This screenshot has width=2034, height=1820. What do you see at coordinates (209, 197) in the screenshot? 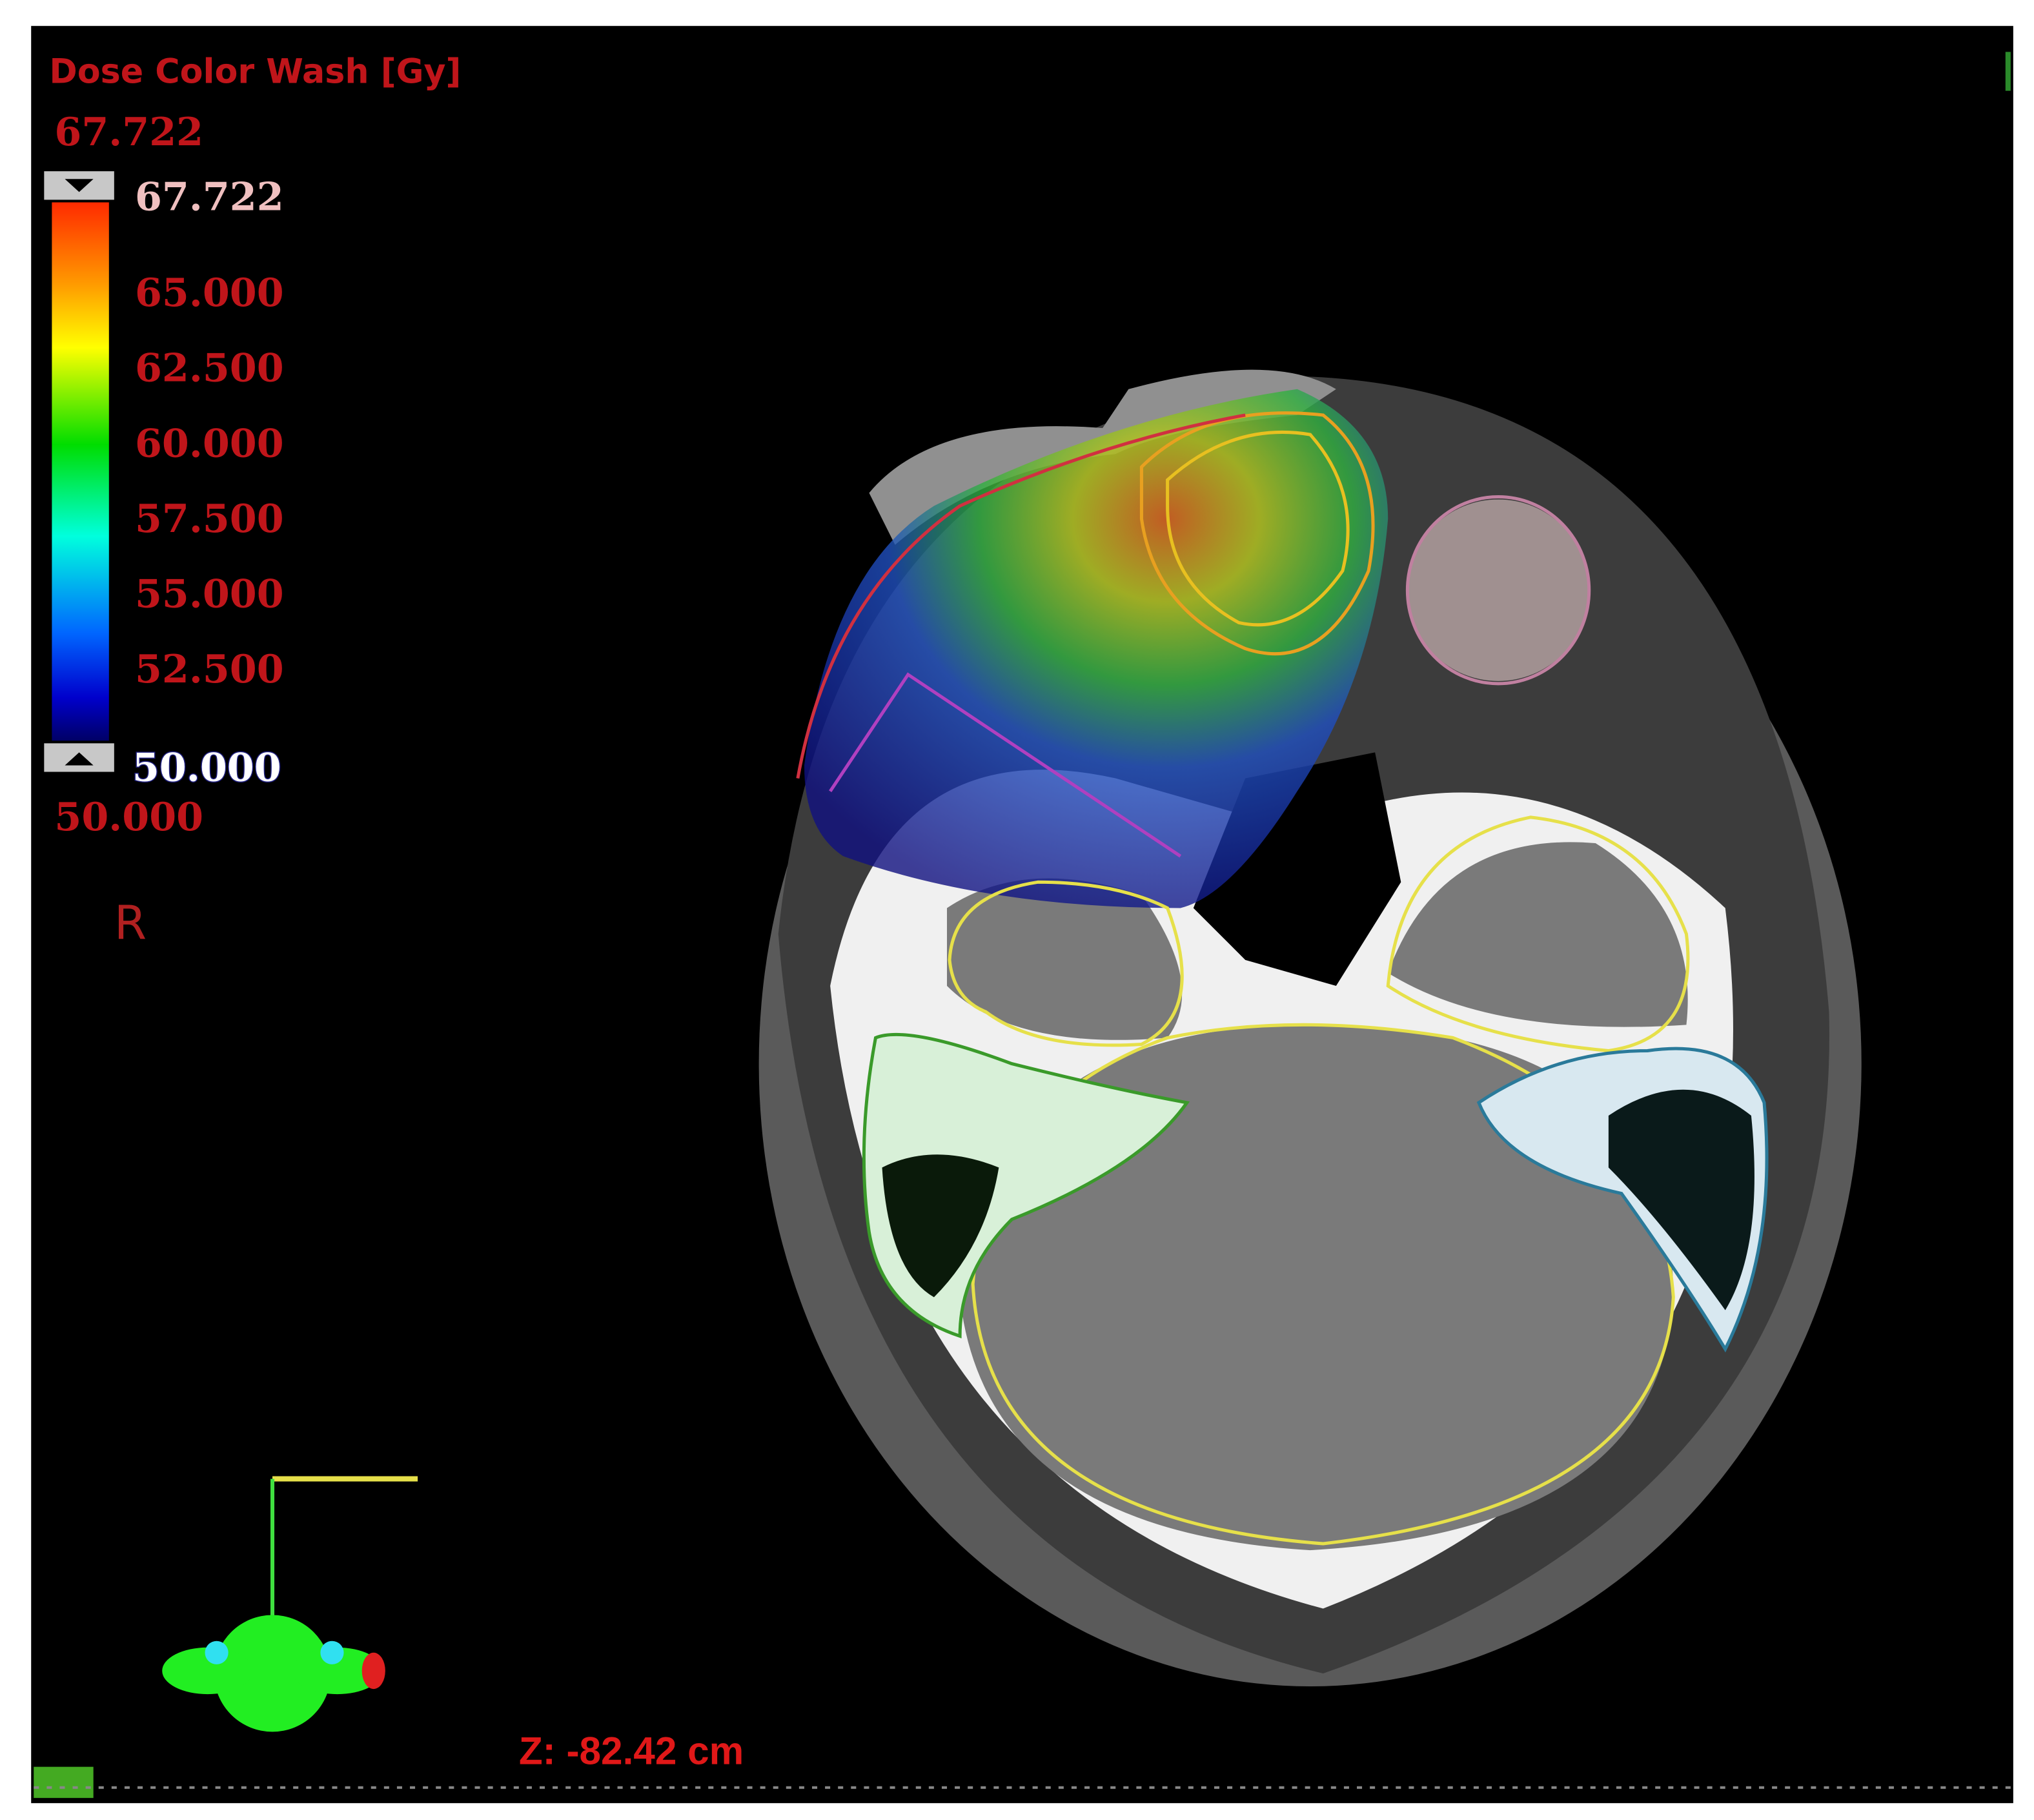
I see `upper-threshold-value: 67.722` at bounding box center [209, 197].